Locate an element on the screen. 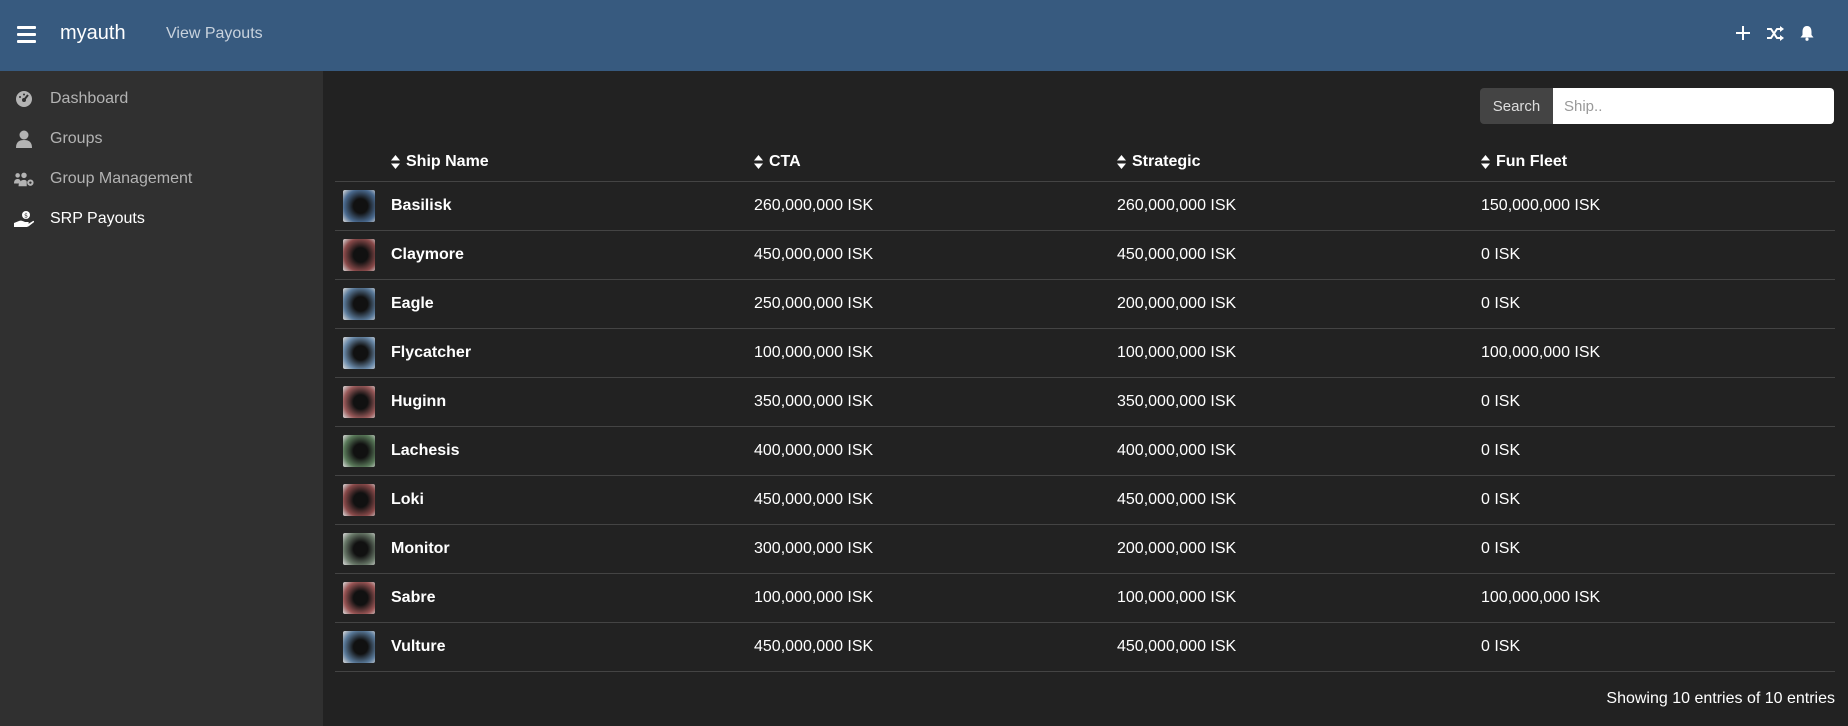 The height and width of the screenshot is (726, 1848). search-group: Search is located at coordinates (1657, 106).